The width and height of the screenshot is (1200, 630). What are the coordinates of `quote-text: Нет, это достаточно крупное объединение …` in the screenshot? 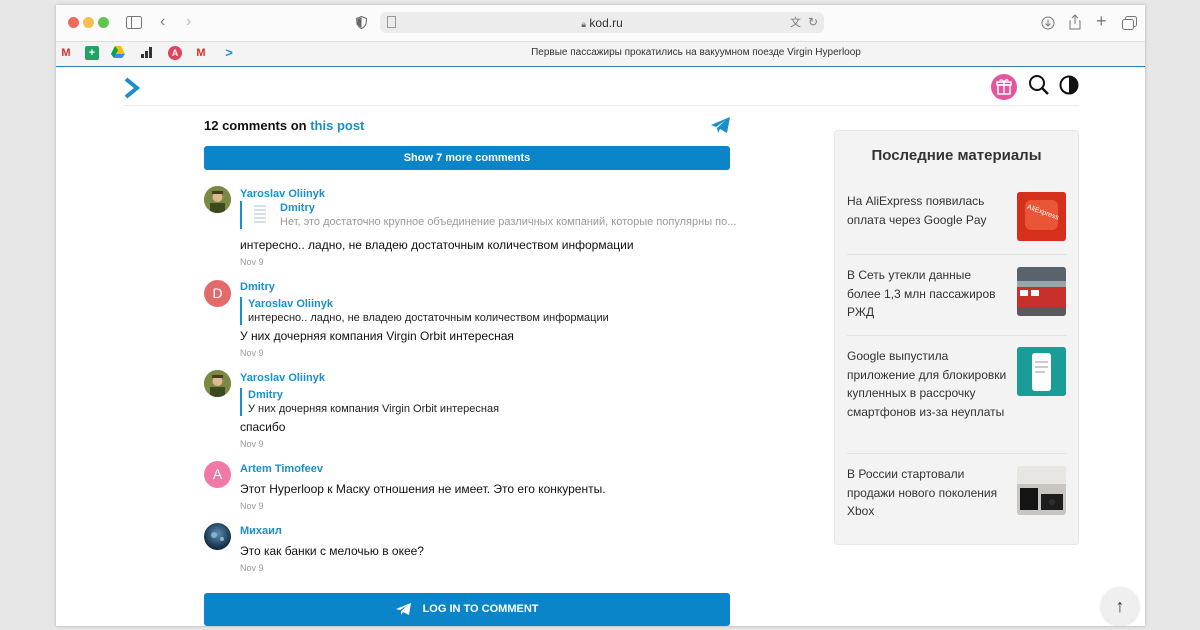 It's located at (508, 222).